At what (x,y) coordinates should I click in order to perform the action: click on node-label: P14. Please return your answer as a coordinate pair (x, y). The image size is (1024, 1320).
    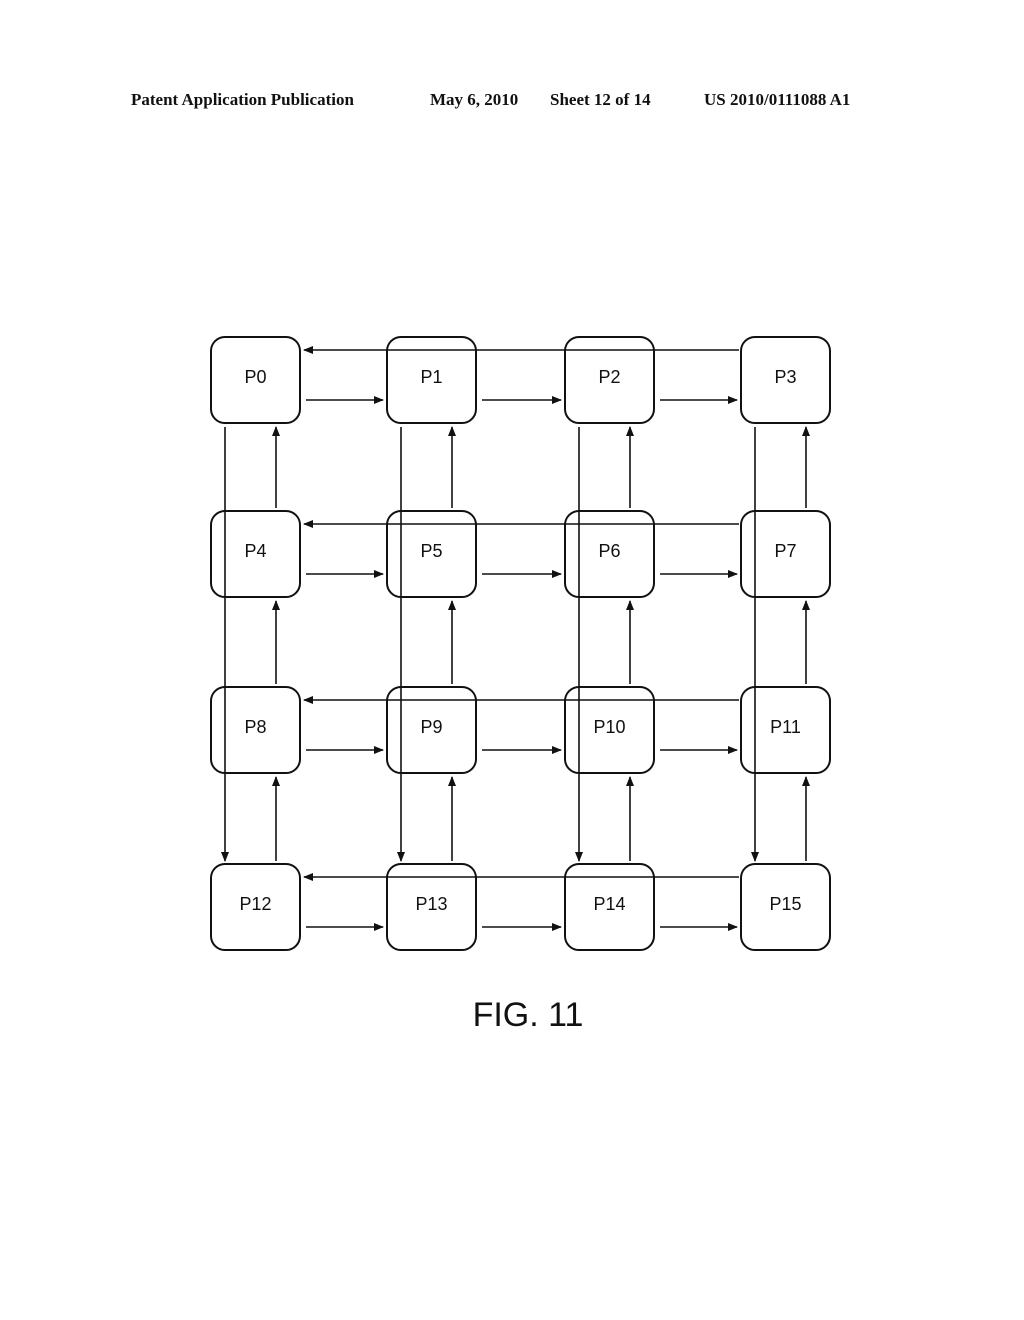
    Looking at the image, I should click on (609, 904).